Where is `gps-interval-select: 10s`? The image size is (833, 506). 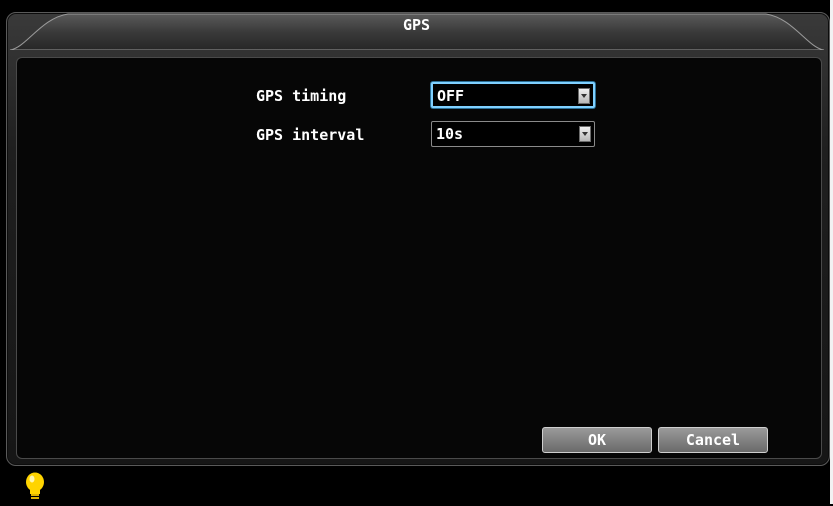 gps-interval-select: 10s is located at coordinates (513, 134).